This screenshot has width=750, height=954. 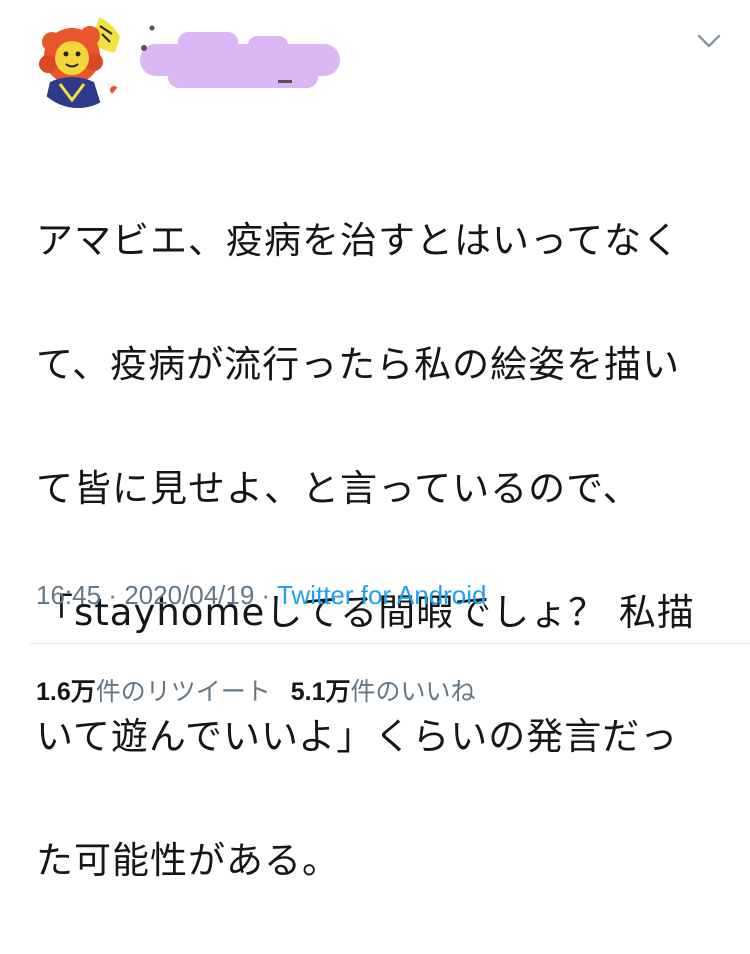 I want to click on tweet-stats: 1.6万件のリツイート 5.1万件のいいね, so click(x=256, y=690).